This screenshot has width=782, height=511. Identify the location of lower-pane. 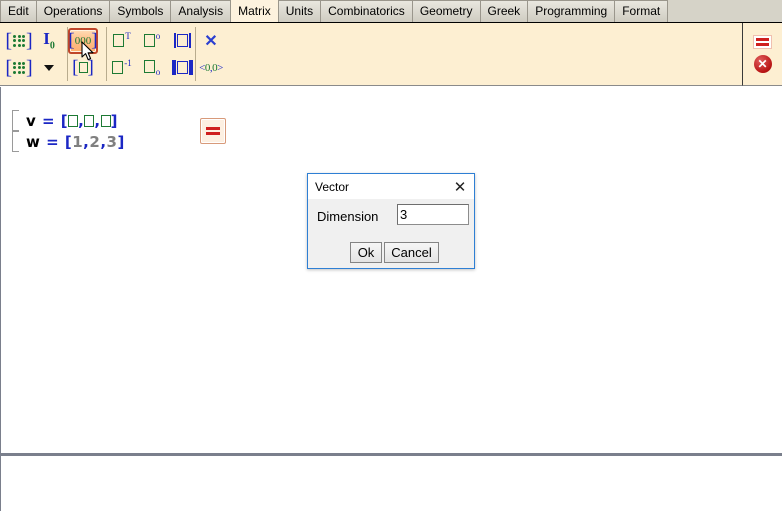
(391, 483).